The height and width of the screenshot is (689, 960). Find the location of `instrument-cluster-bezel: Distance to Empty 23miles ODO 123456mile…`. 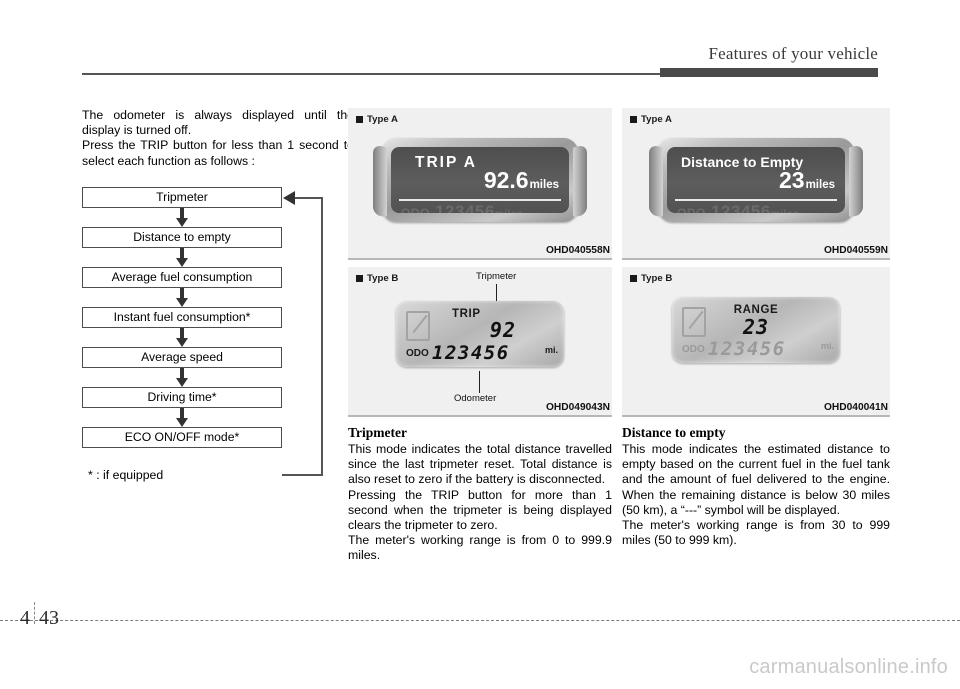

instrument-cluster-bezel: Distance to Empty 23miles ODO 123456mile… is located at coordinates (756, 180).